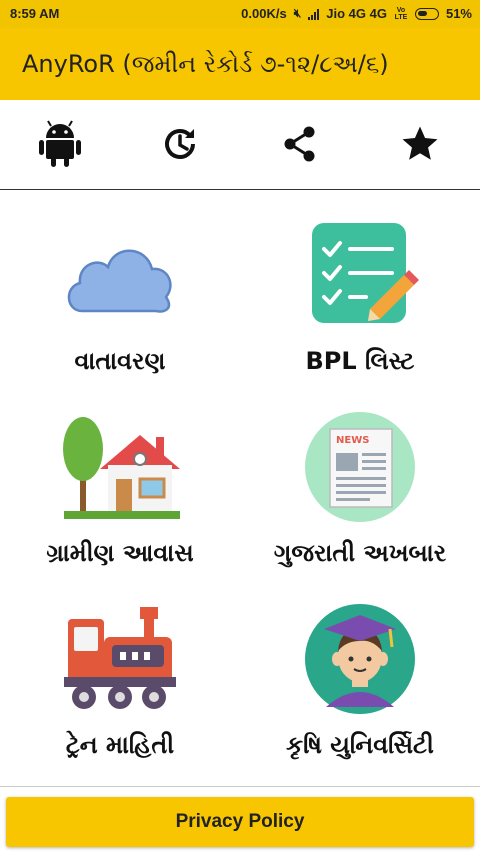  What do you see at coordinates (120, 659) in the screenshot?
I see `train-icon` at bounding box center [120, 659].